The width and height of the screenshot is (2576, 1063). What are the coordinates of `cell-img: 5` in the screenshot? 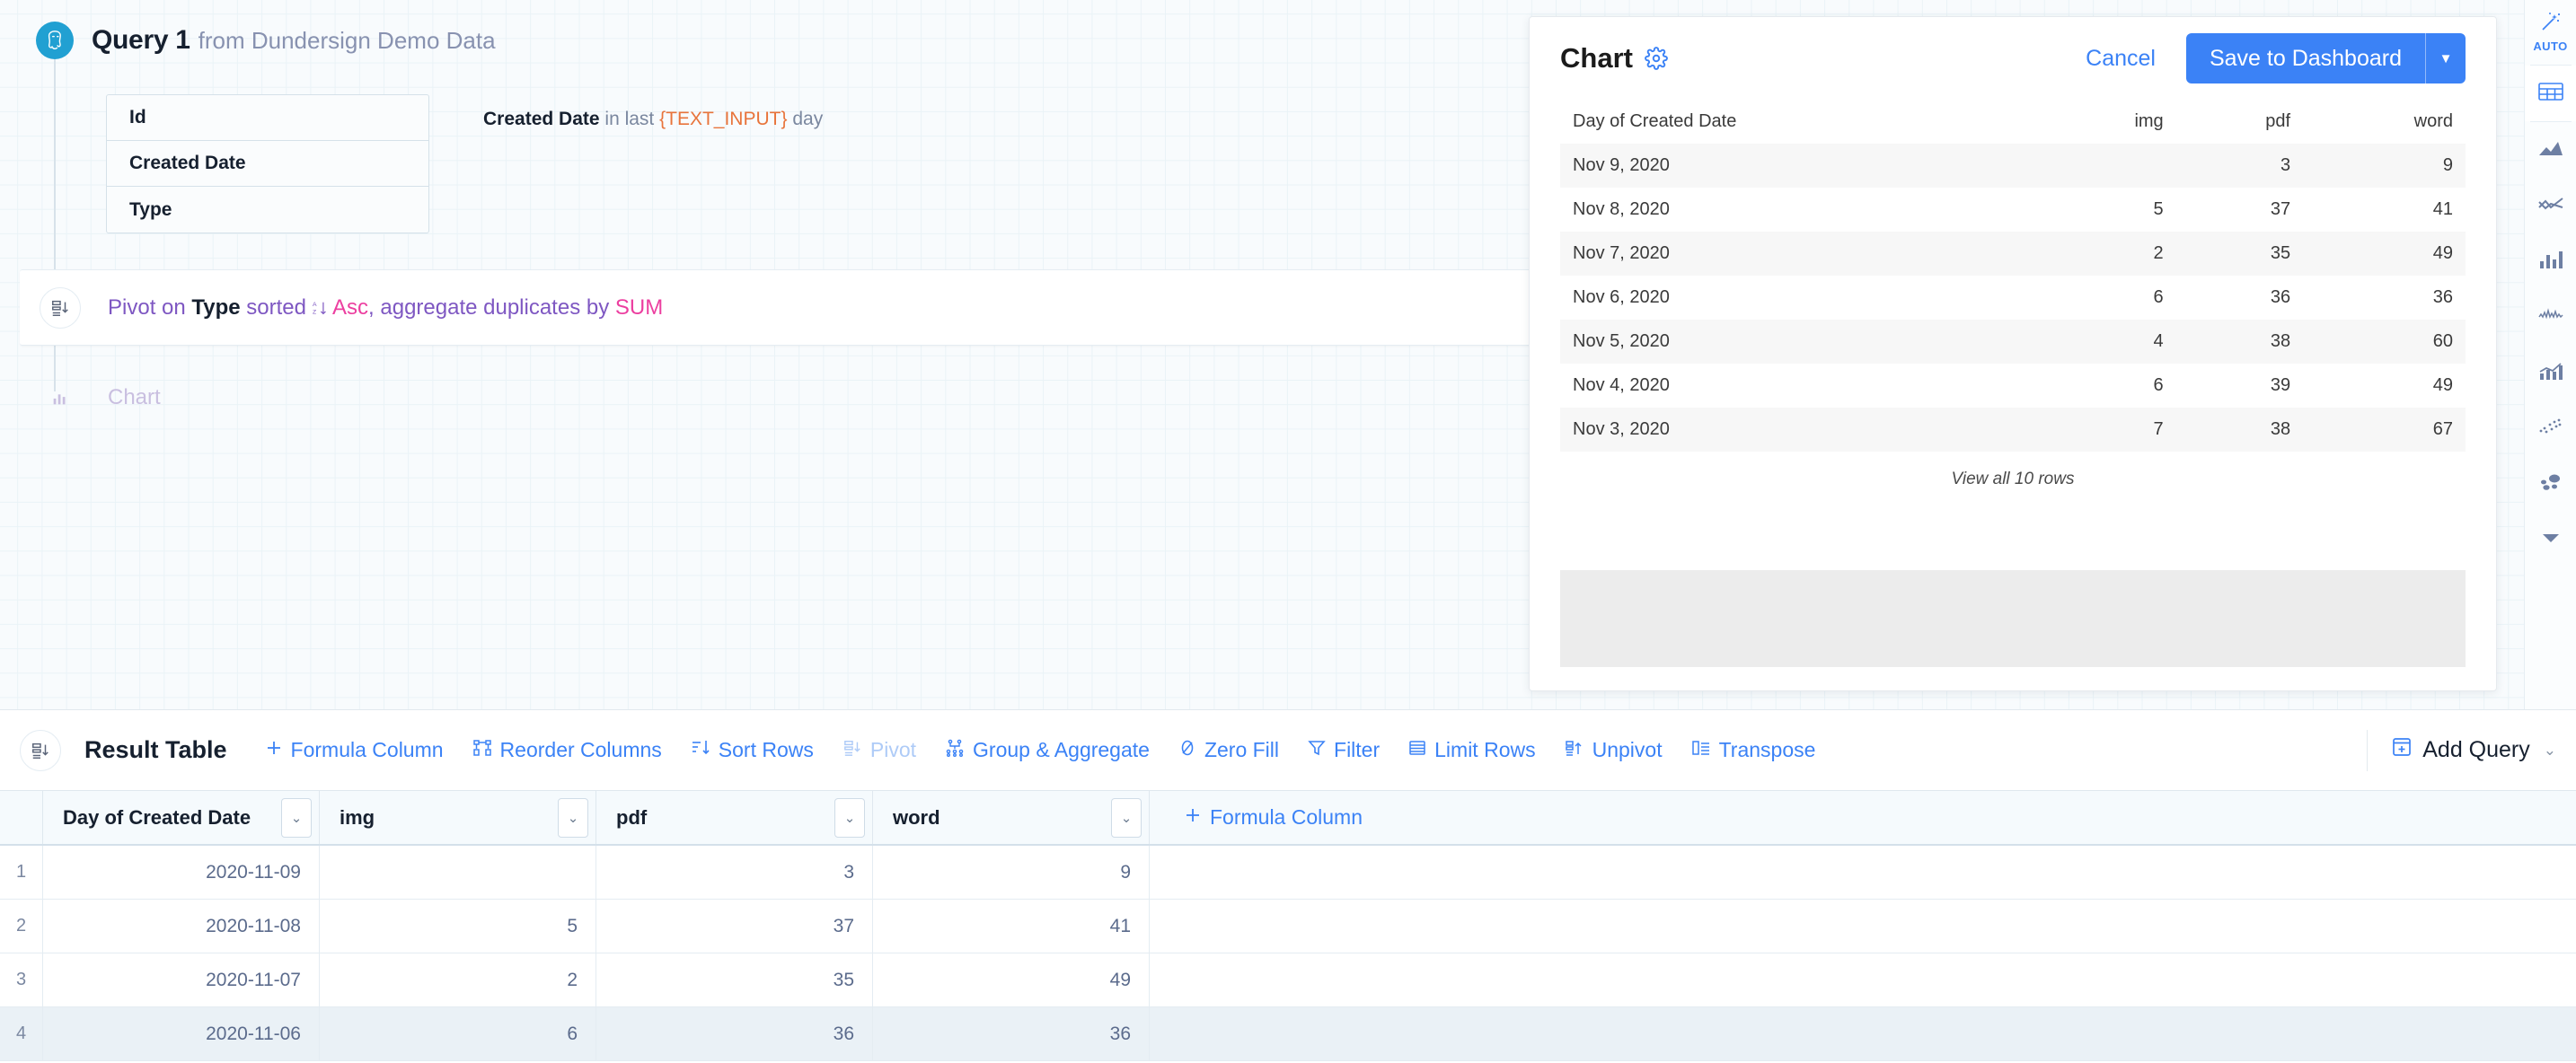 It's located at (458, 926).